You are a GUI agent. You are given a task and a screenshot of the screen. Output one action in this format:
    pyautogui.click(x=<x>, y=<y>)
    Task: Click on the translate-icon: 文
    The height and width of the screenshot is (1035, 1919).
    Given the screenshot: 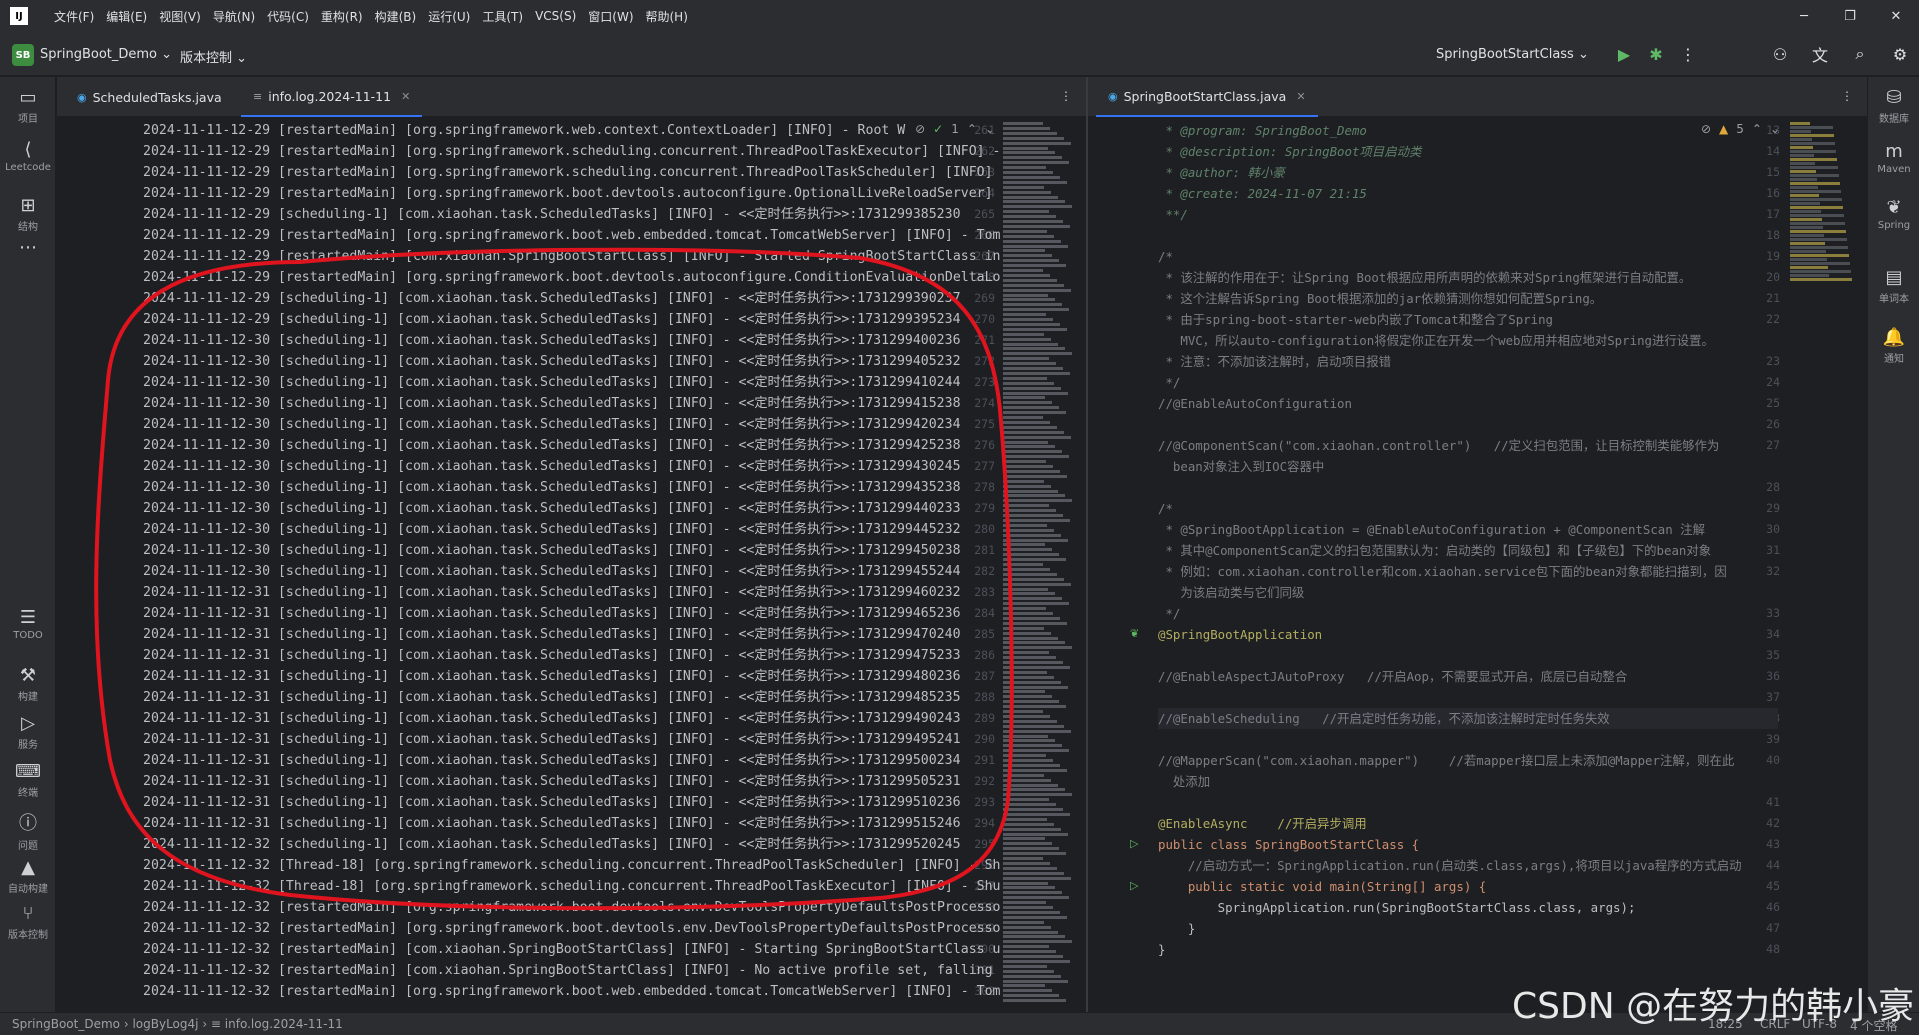 What is the action you would take?
    pyautogui.click(x=1820, y=54)
    